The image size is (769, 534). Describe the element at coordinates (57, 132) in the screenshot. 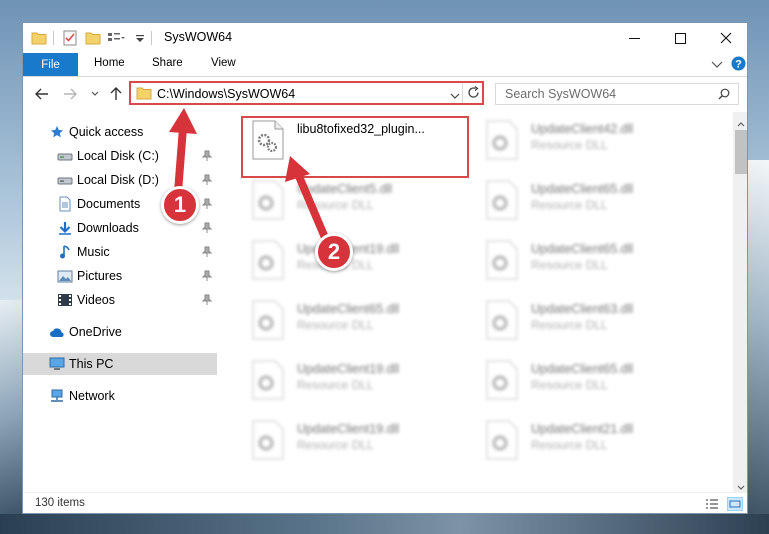

I see `star-icon` at that location.